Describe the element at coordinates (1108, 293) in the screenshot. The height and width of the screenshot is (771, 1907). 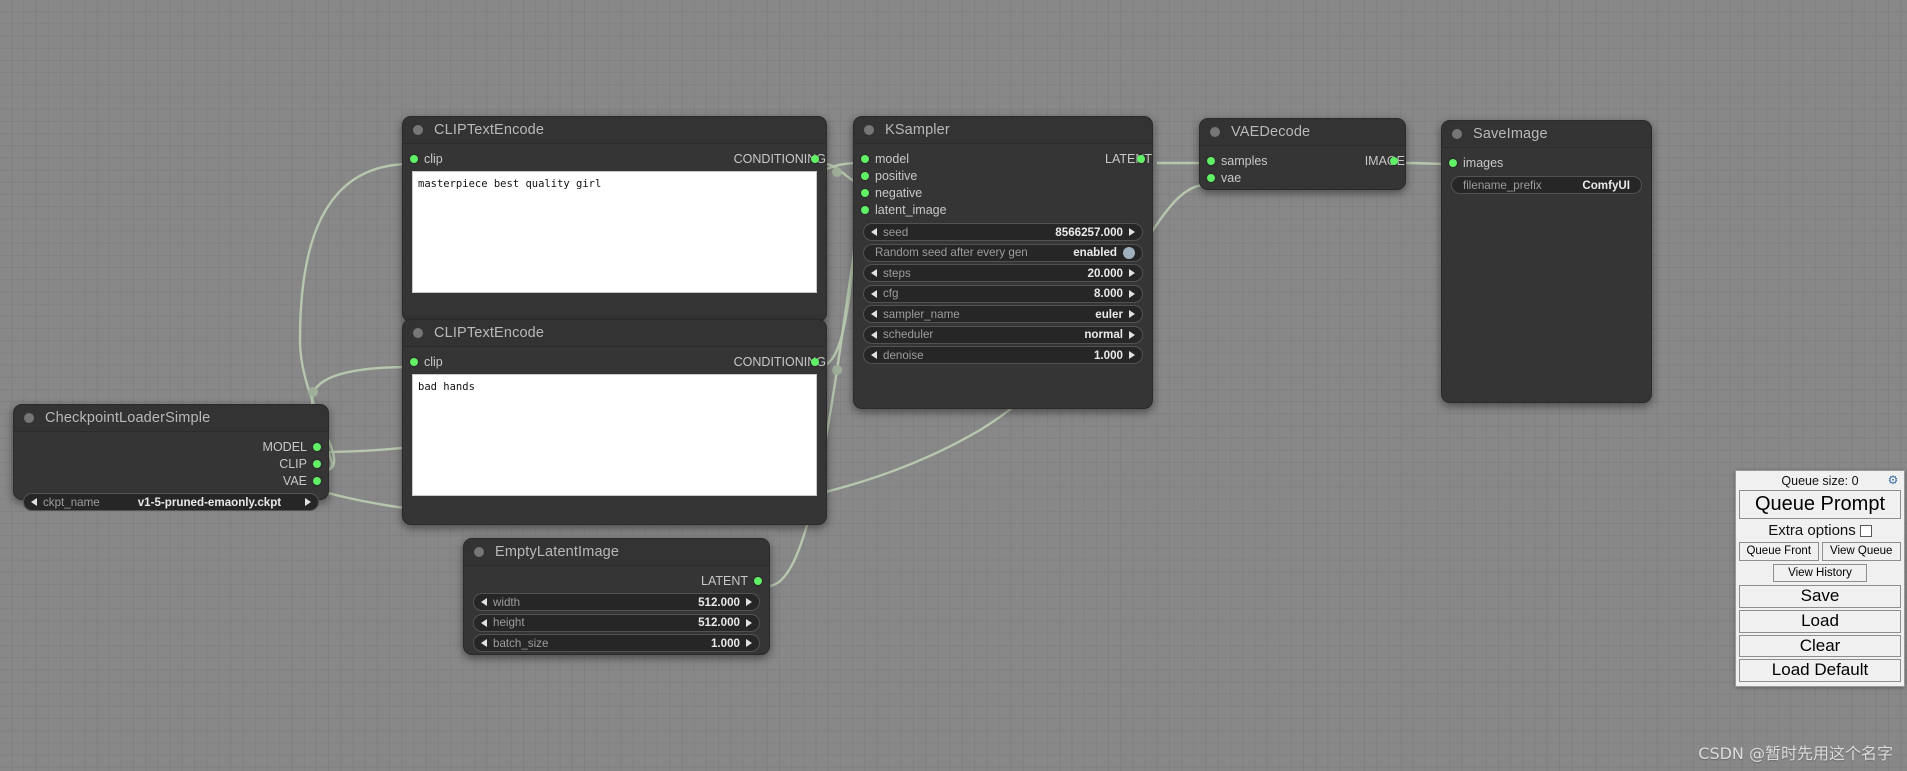
I see `widget-value: 8.000` at that location.